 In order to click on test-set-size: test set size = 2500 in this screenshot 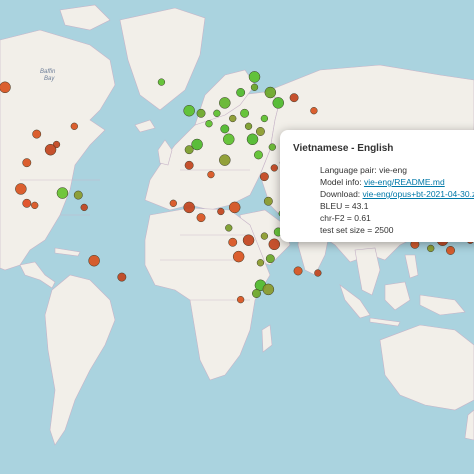, I will do `click(357, 230)`.